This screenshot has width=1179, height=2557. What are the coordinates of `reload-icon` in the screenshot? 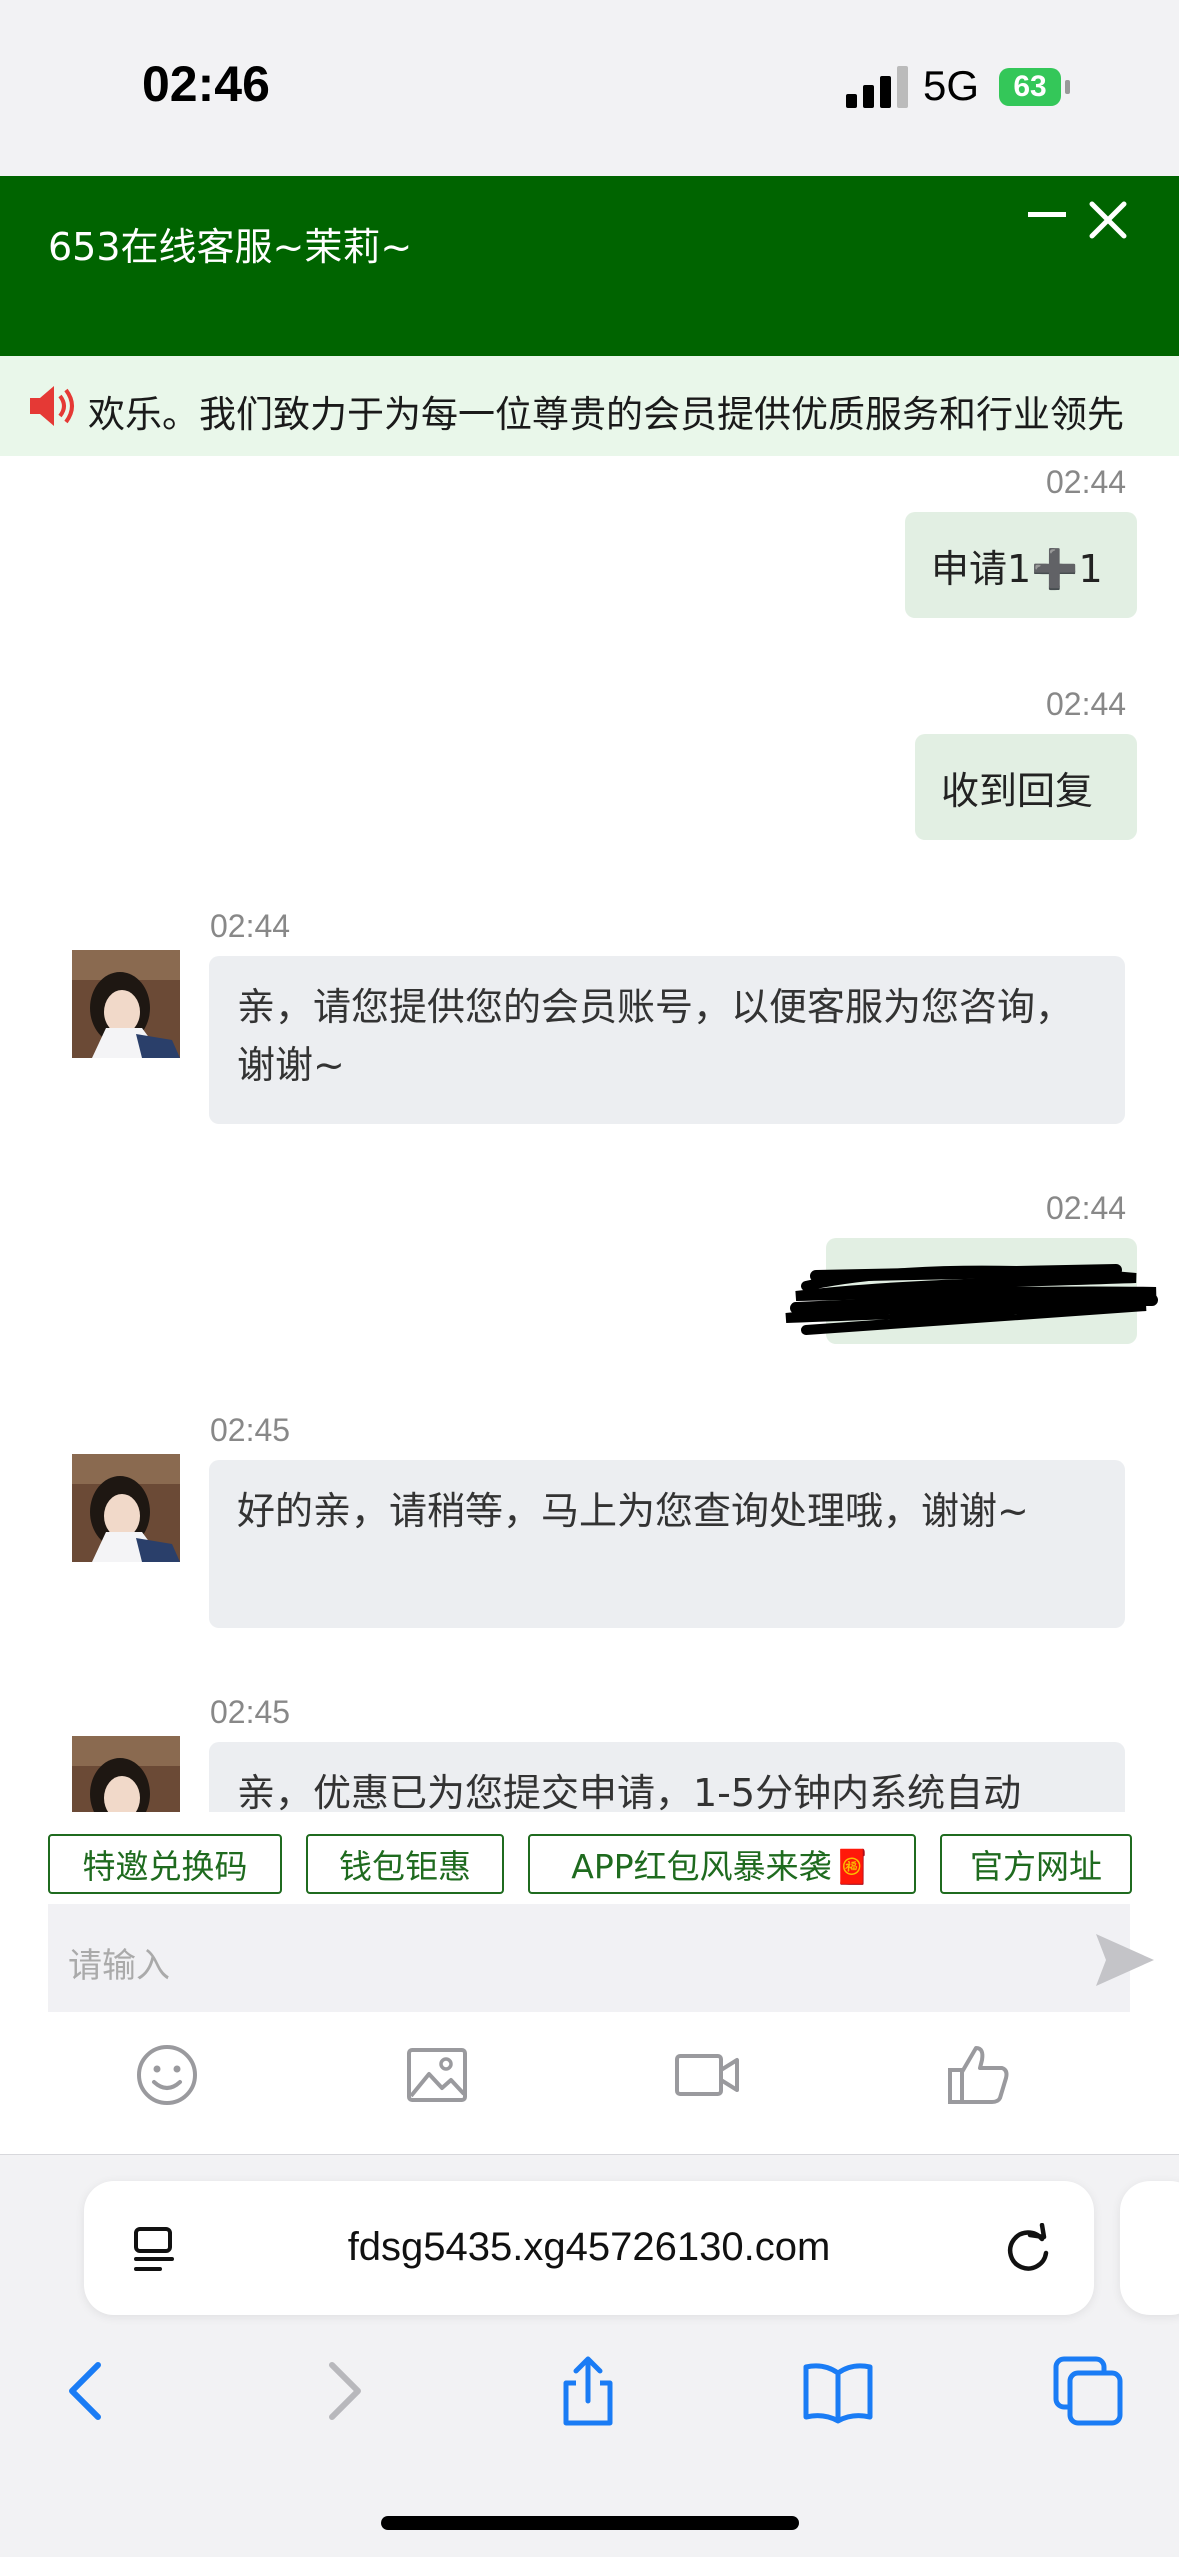 It's located at (1028, 2249).